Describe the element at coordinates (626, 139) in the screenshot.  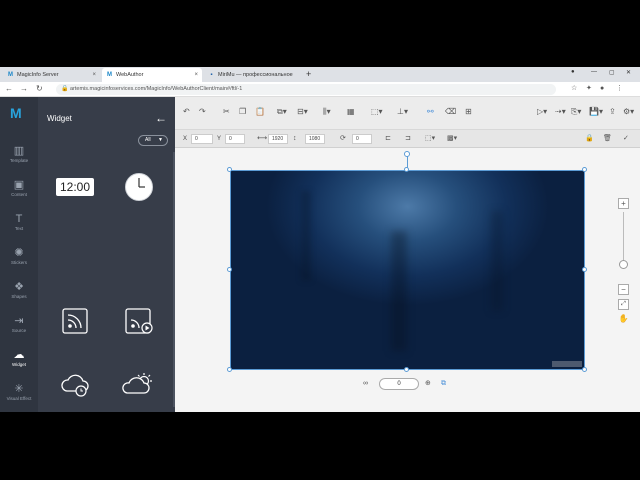
I see `confirm-check-icon: ✓` at that location.